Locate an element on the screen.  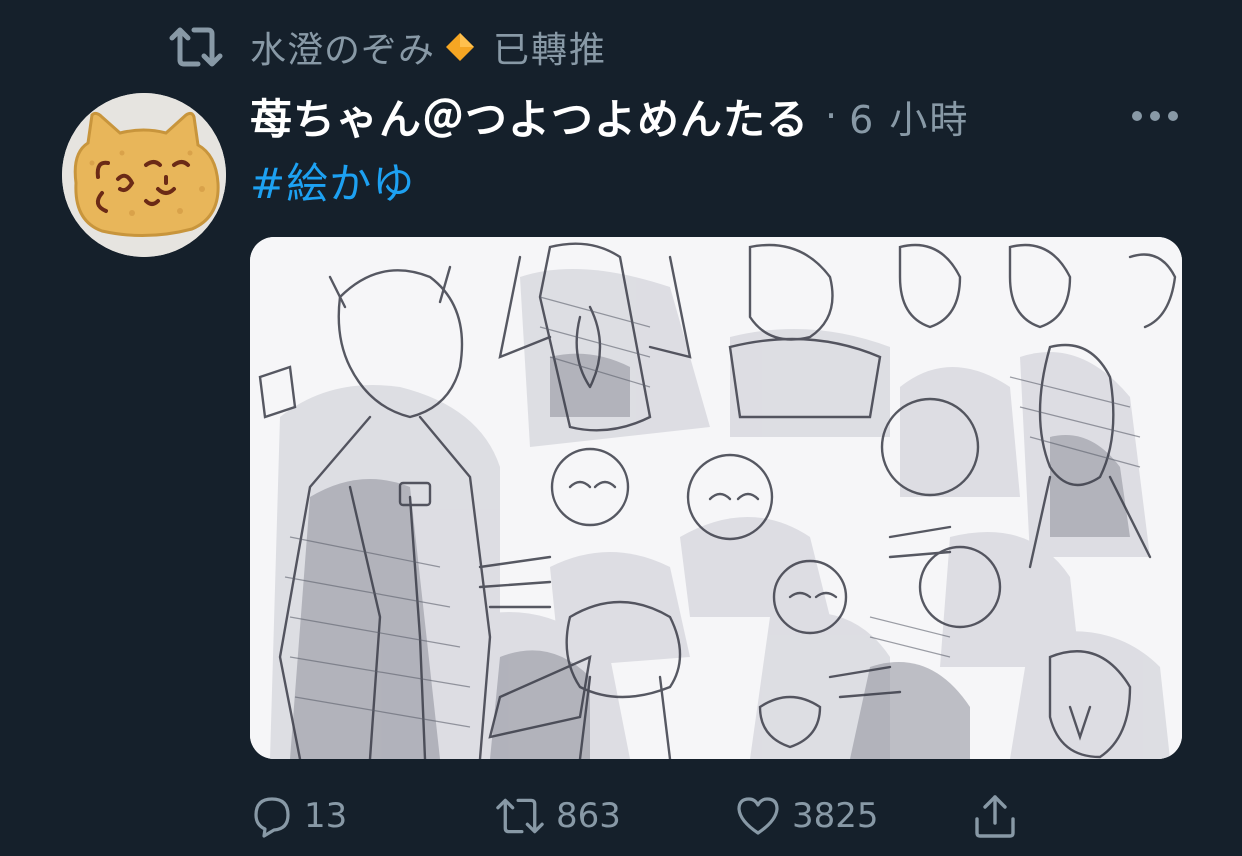
retweet-button: 863 is located at coordinates (557, 816).